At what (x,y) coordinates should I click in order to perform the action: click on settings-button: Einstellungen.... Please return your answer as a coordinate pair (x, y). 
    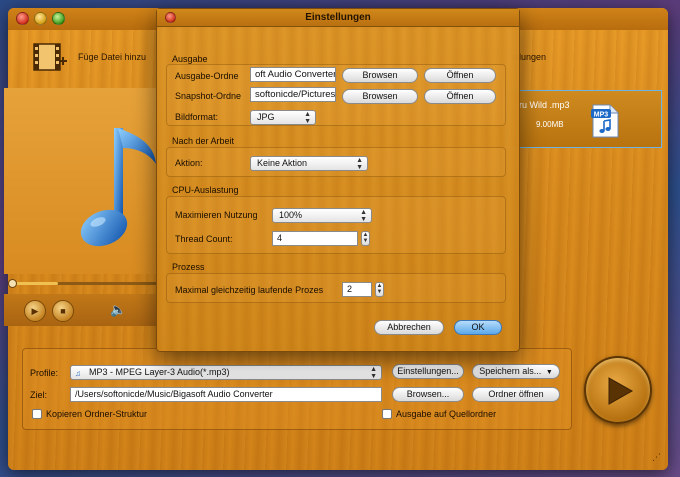
    Looking at the image, I should click on (428, 371).